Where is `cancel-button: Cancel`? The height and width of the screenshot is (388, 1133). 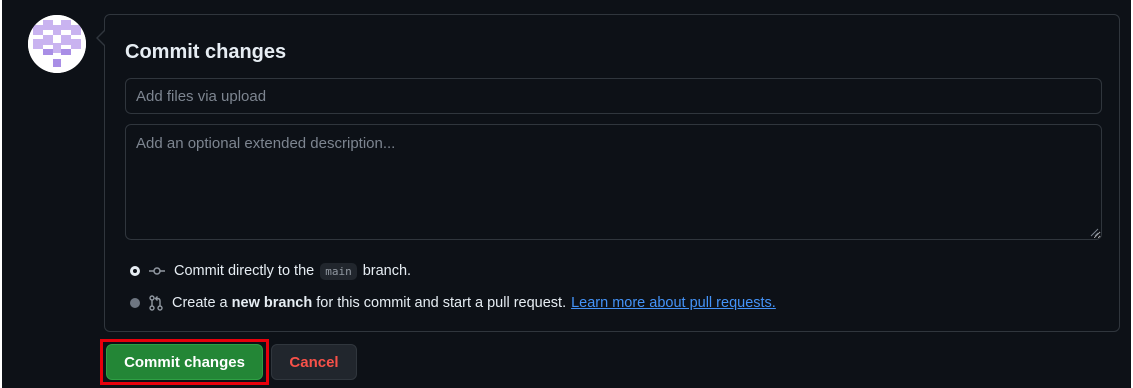
cancel-button: Cancel is located at coordinates (314, 362).